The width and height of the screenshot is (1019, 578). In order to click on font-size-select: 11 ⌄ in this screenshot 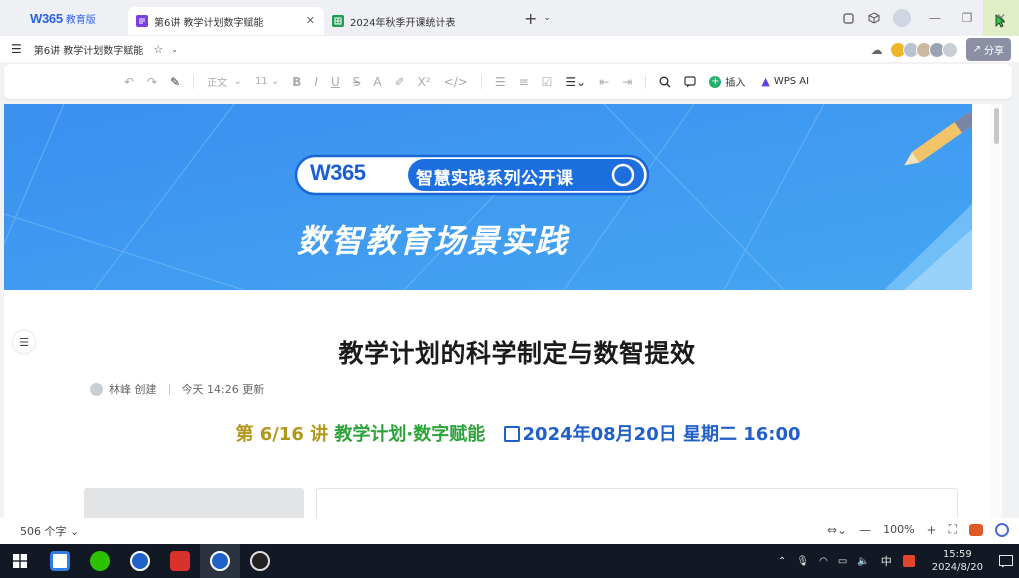, I will do `click(267, 81)`.